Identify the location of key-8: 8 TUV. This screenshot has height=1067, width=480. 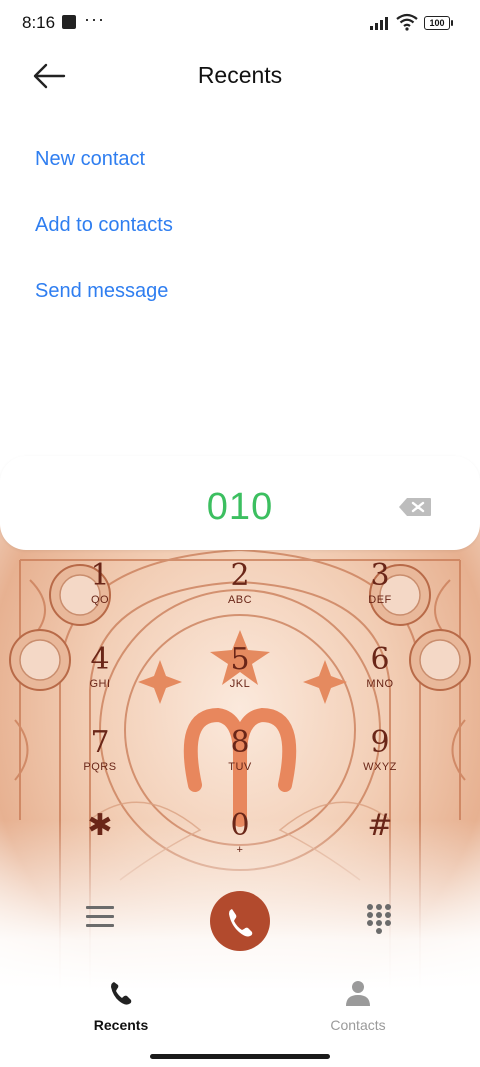
(240, 762).